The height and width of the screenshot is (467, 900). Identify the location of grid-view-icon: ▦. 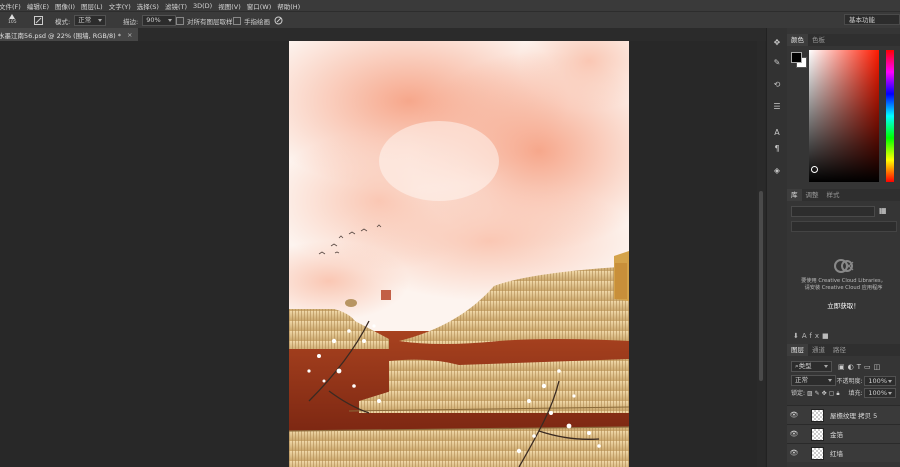
(883, 210).